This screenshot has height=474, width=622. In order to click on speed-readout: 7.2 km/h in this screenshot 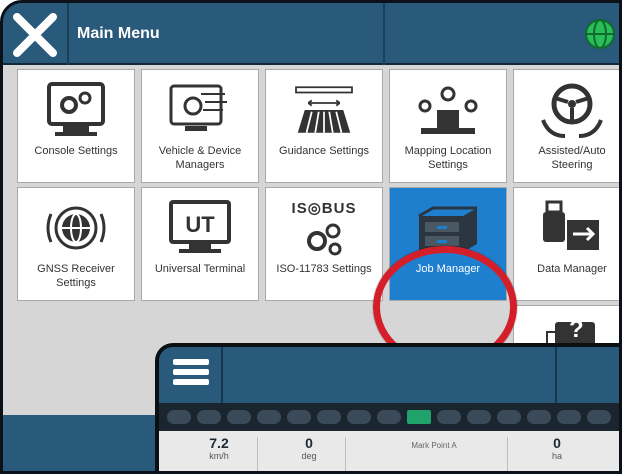, I will do `click(219, 448)`.